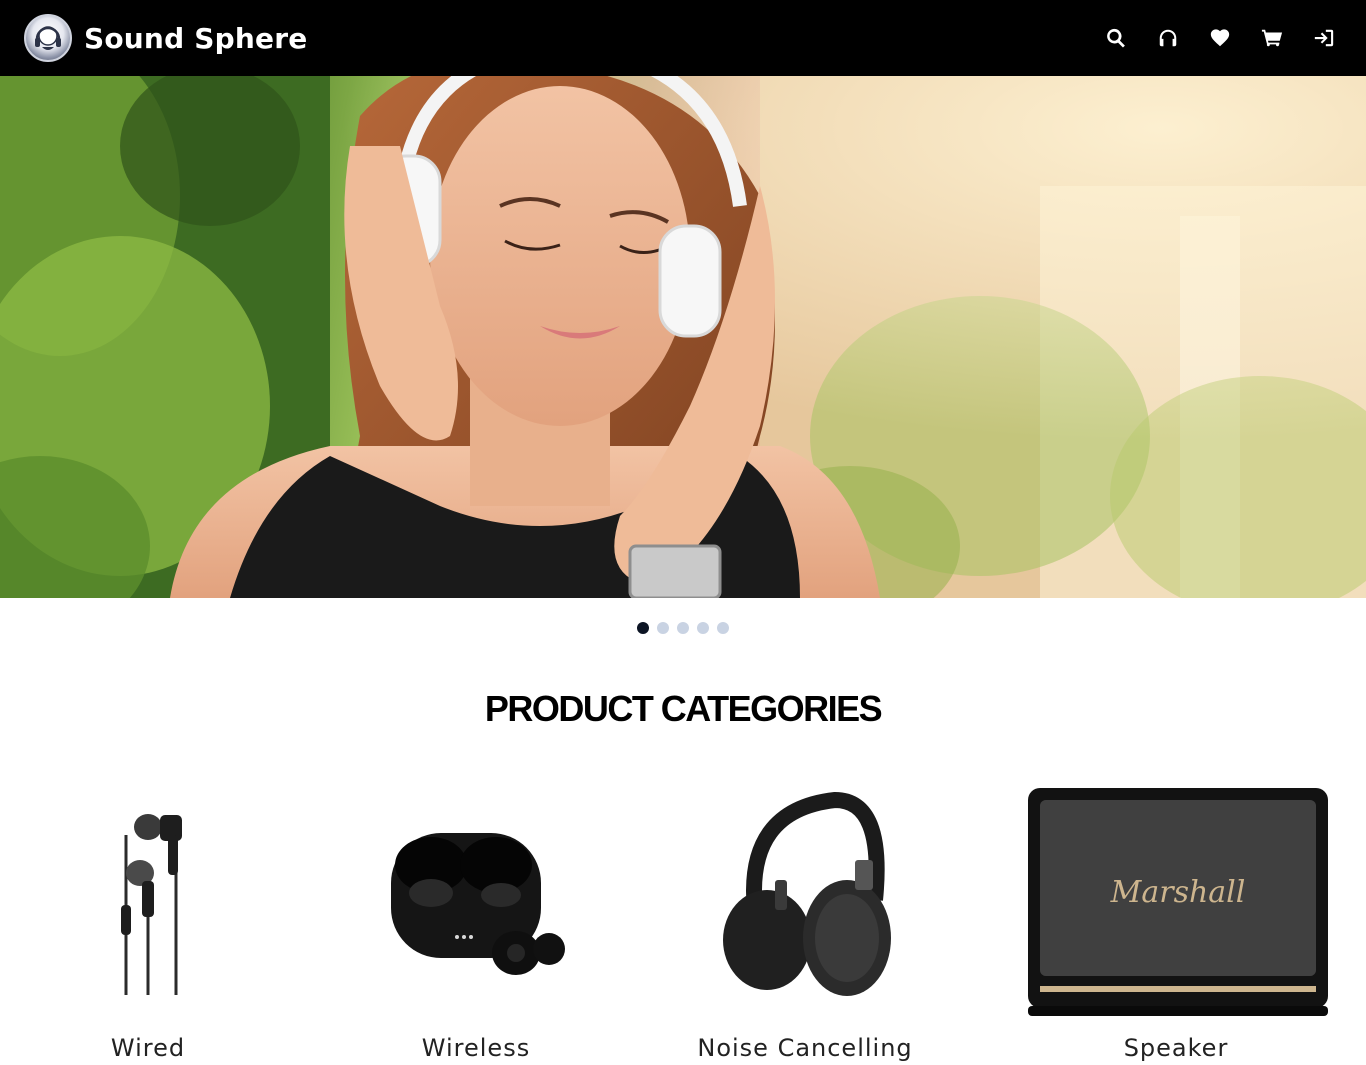 The width and height of the screenshot is (1366, 1065). Describe the element at coordinates (1176, 1048) in the screenshot. I see `category-label: Speaker` at that location.